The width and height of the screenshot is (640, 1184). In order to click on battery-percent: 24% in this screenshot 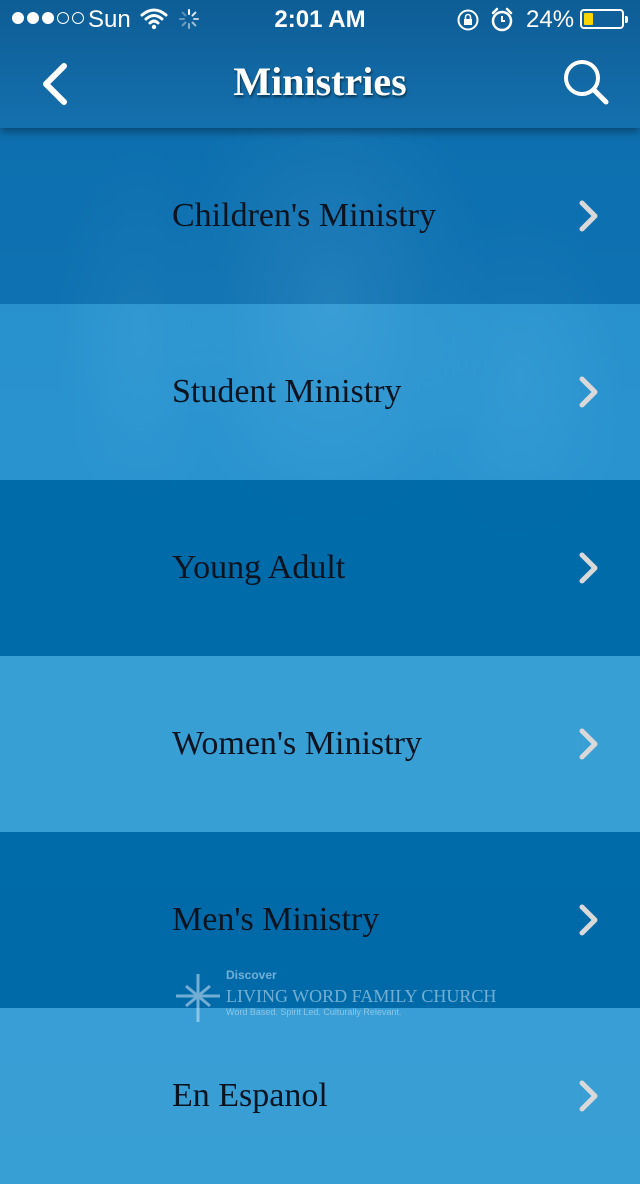, I will do `click(550, 19)`.